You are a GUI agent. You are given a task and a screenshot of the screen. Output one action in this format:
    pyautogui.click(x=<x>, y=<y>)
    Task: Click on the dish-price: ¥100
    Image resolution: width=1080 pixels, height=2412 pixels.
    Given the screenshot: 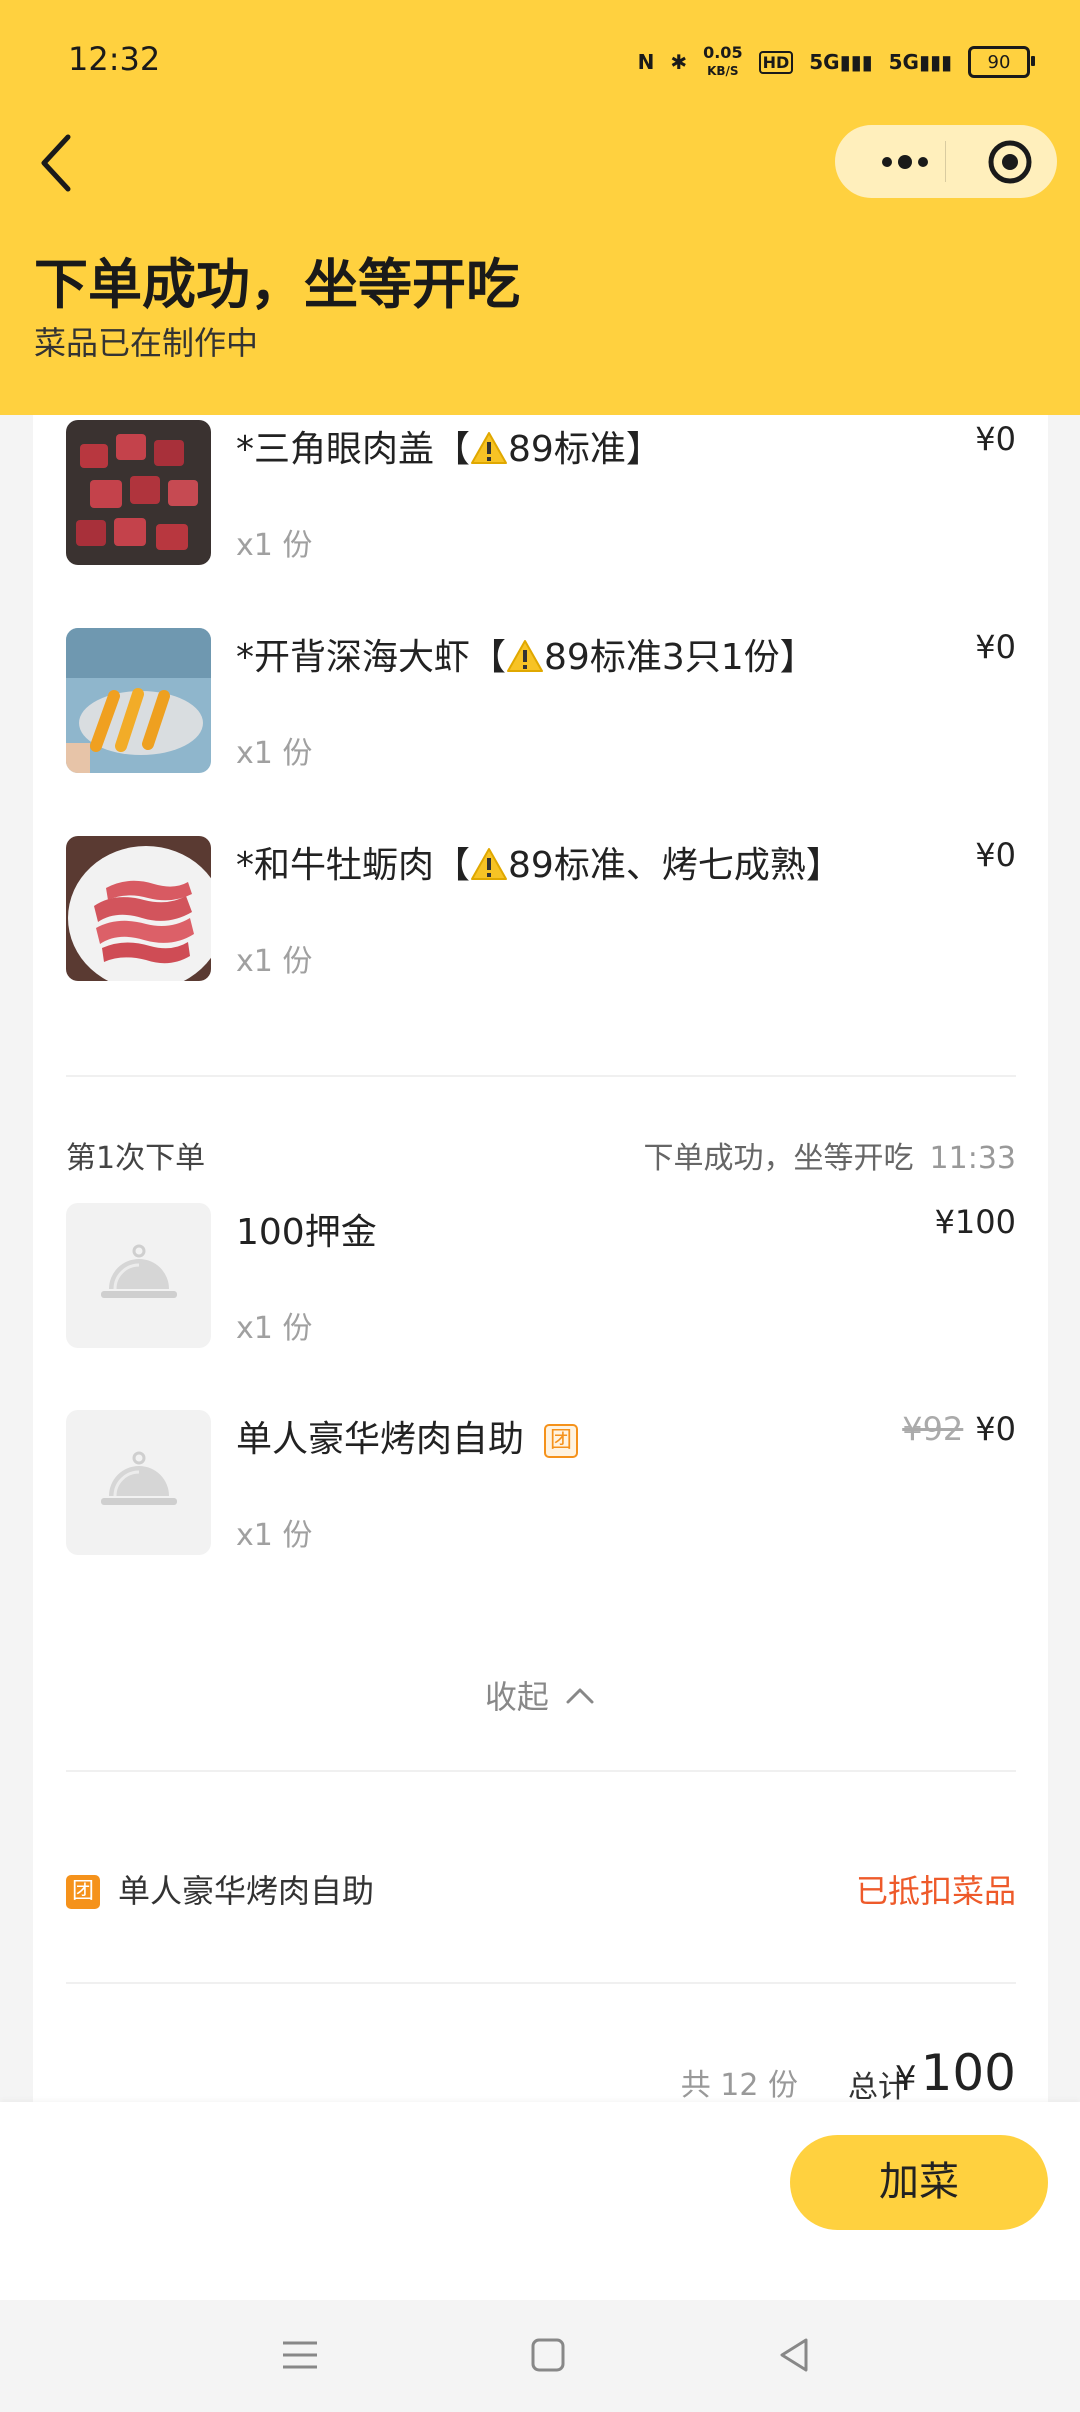 What is the action you would take?
    pyautogui.click(x=975, y=1222)
    